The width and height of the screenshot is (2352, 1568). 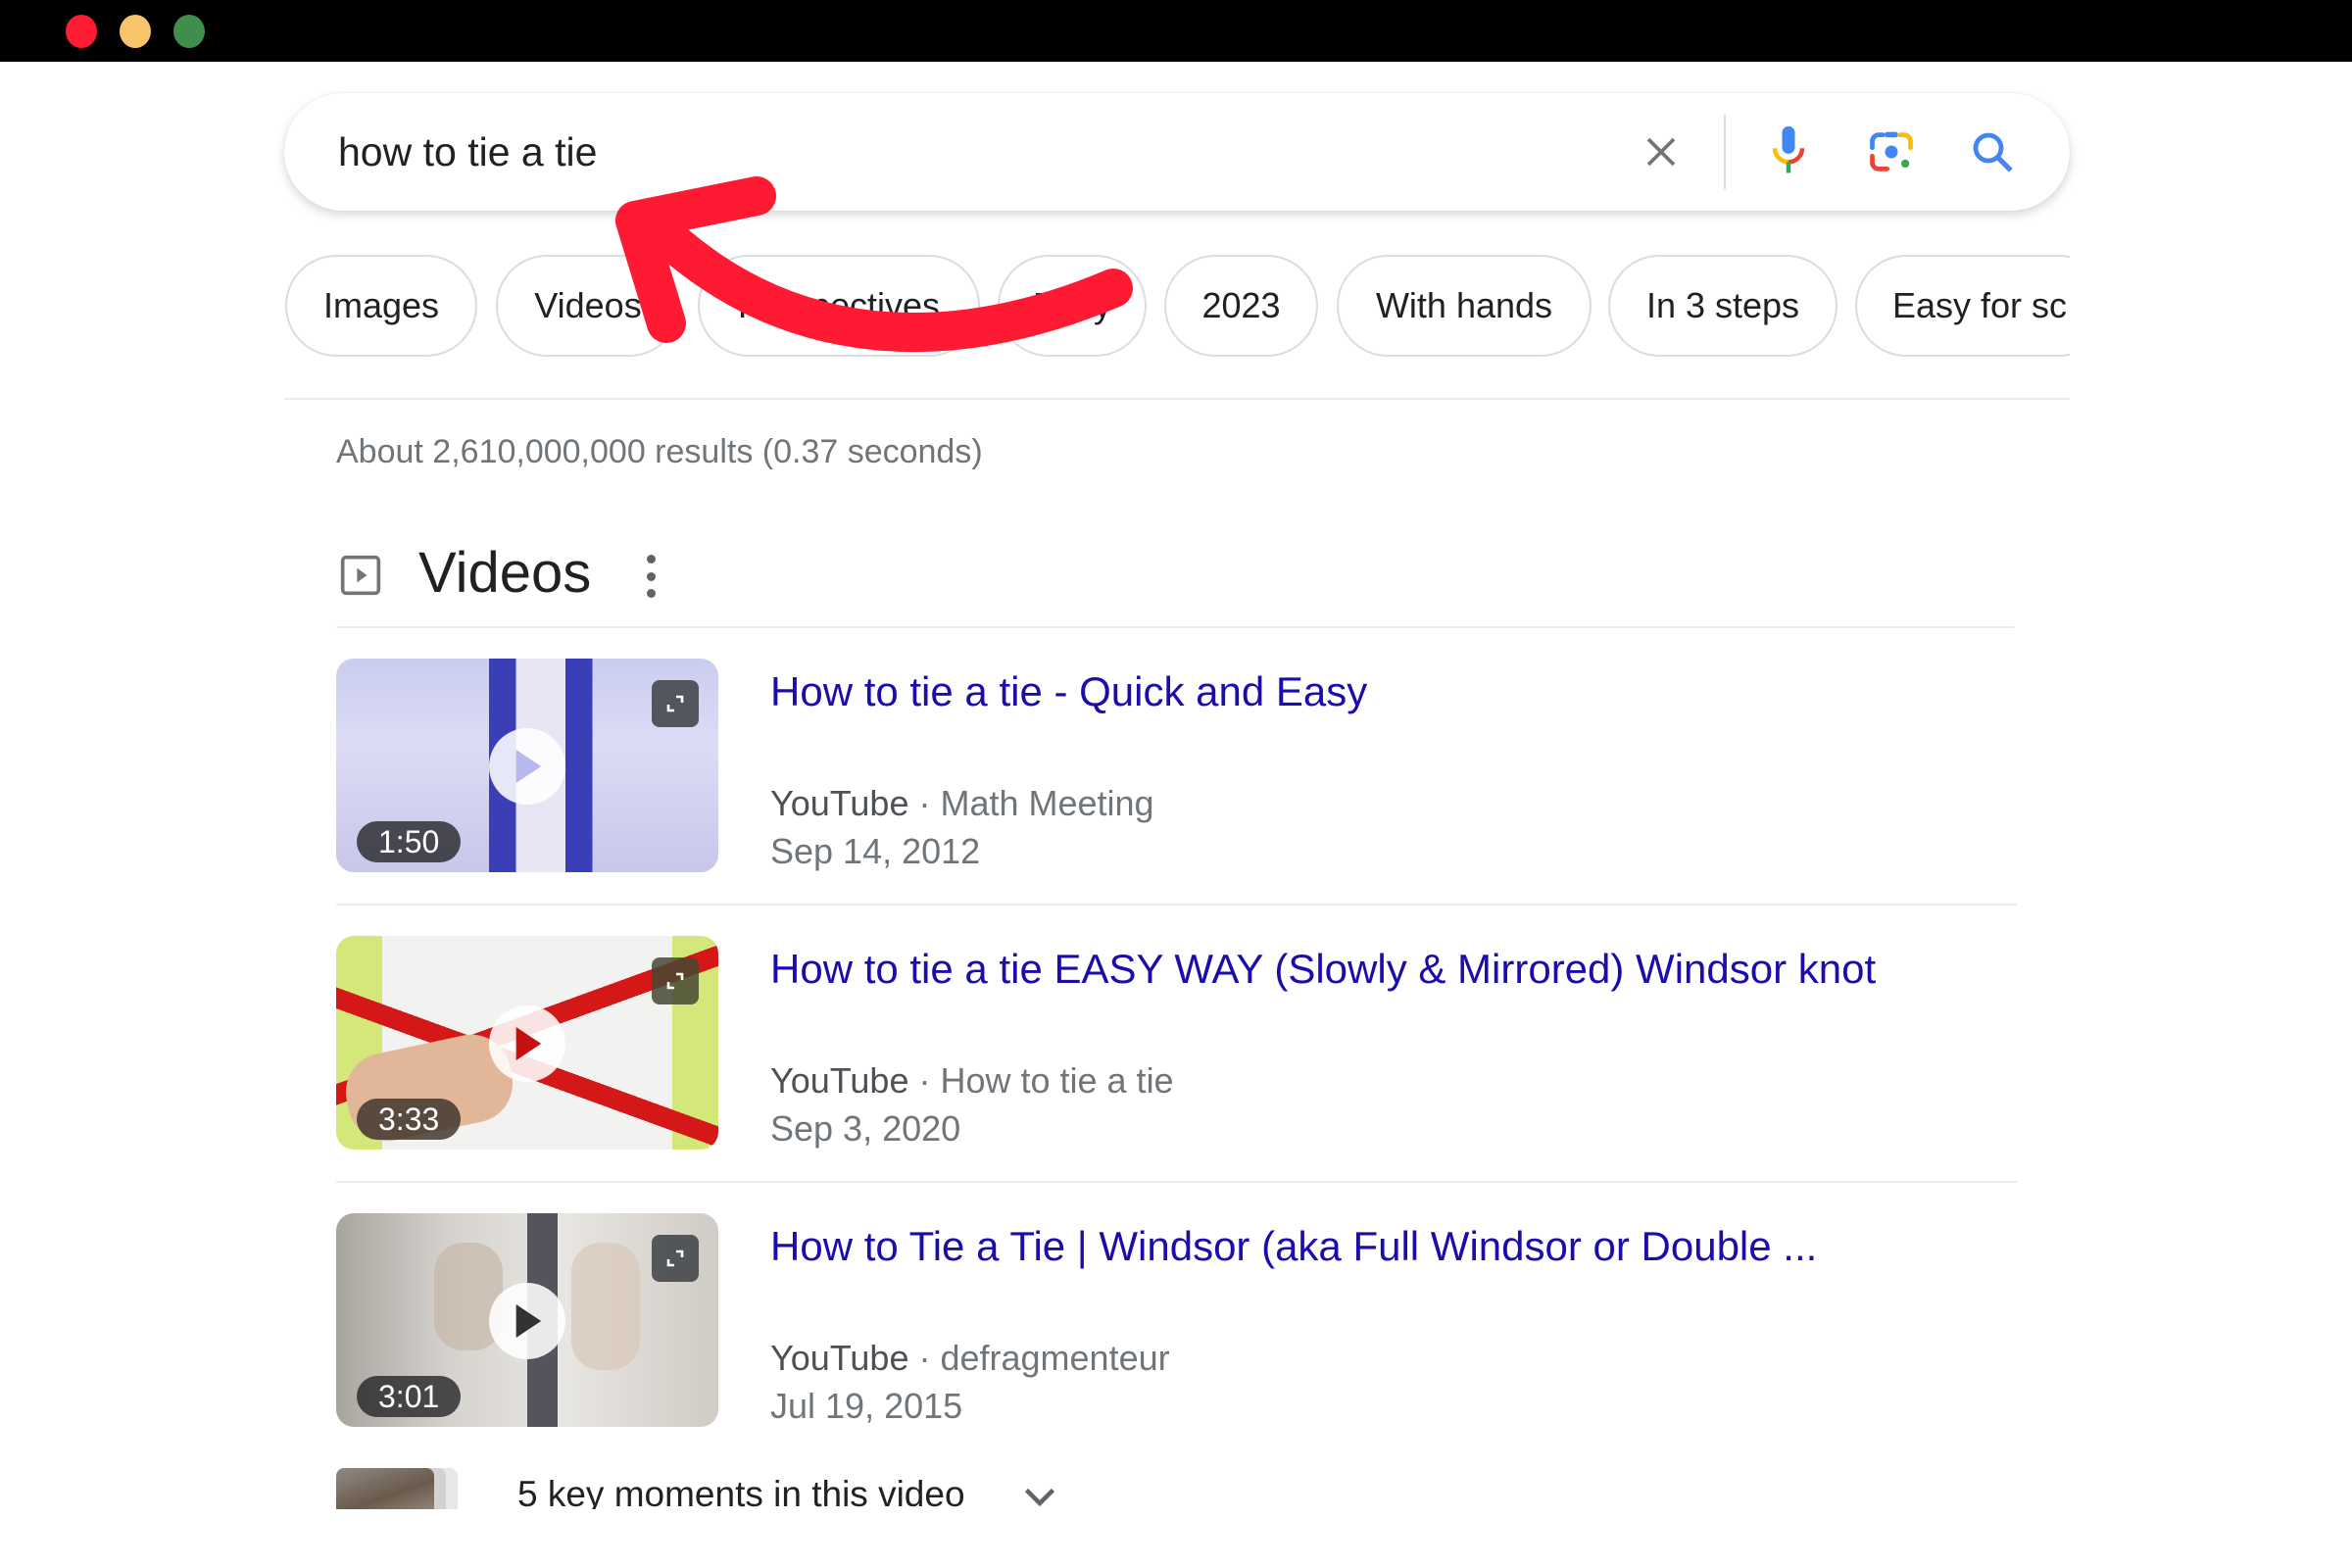 I want to click on chip-2023: 2023, so click(x=1241, y=306).